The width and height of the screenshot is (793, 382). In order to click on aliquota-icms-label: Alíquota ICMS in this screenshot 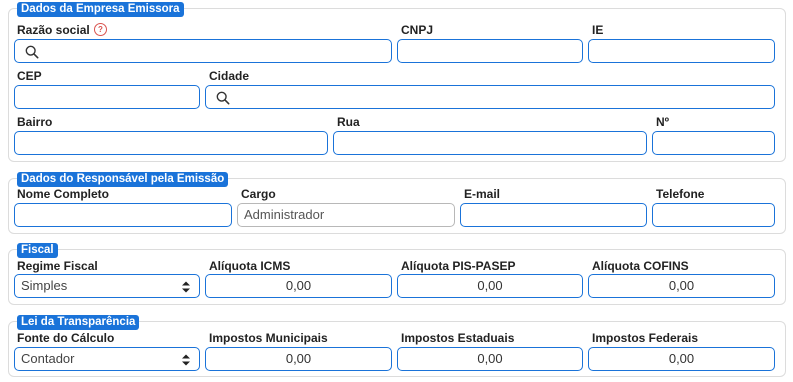, I will do `click(250, 266)`.